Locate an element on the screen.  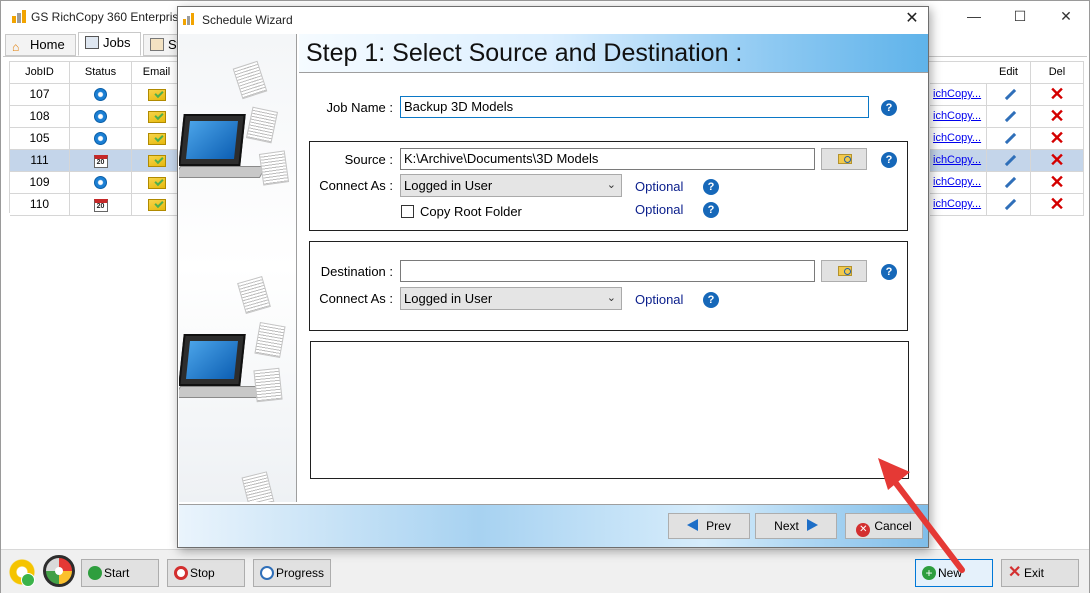
cancel-button: ✕ Cancel is located at coordinates (884, 526).